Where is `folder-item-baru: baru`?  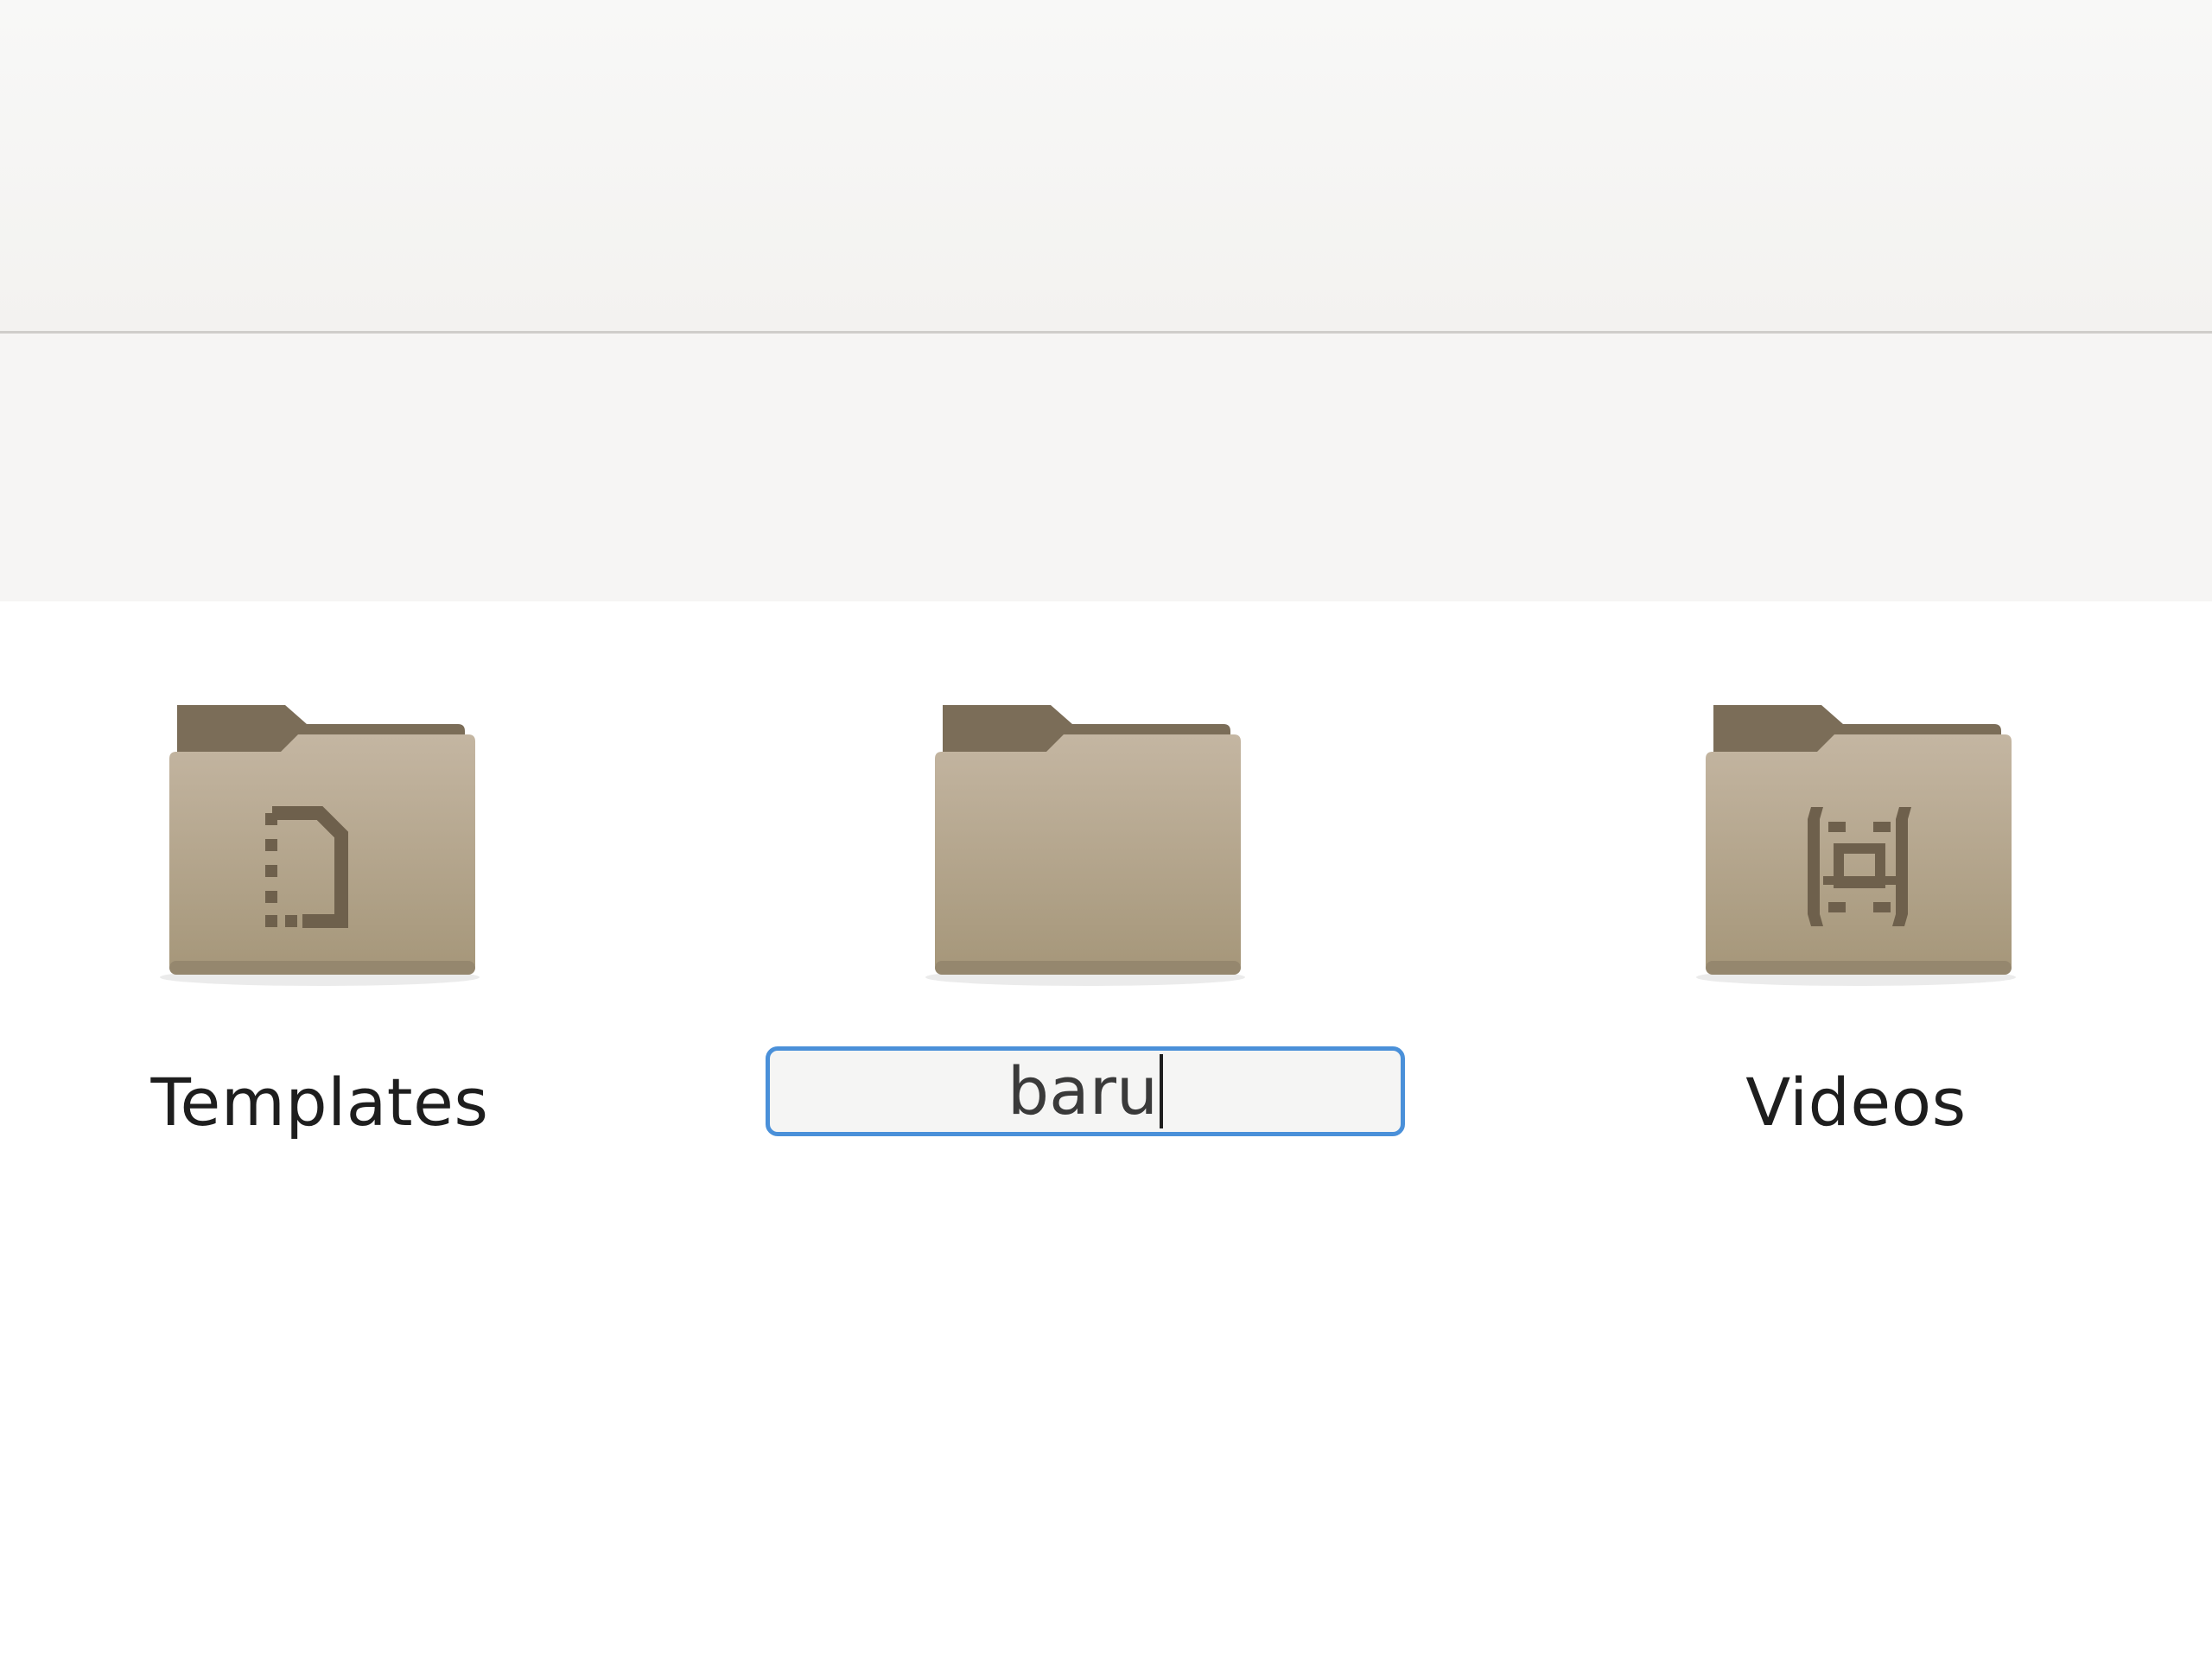
folder-item-baru: baru is located at coordinates (1085, 929).